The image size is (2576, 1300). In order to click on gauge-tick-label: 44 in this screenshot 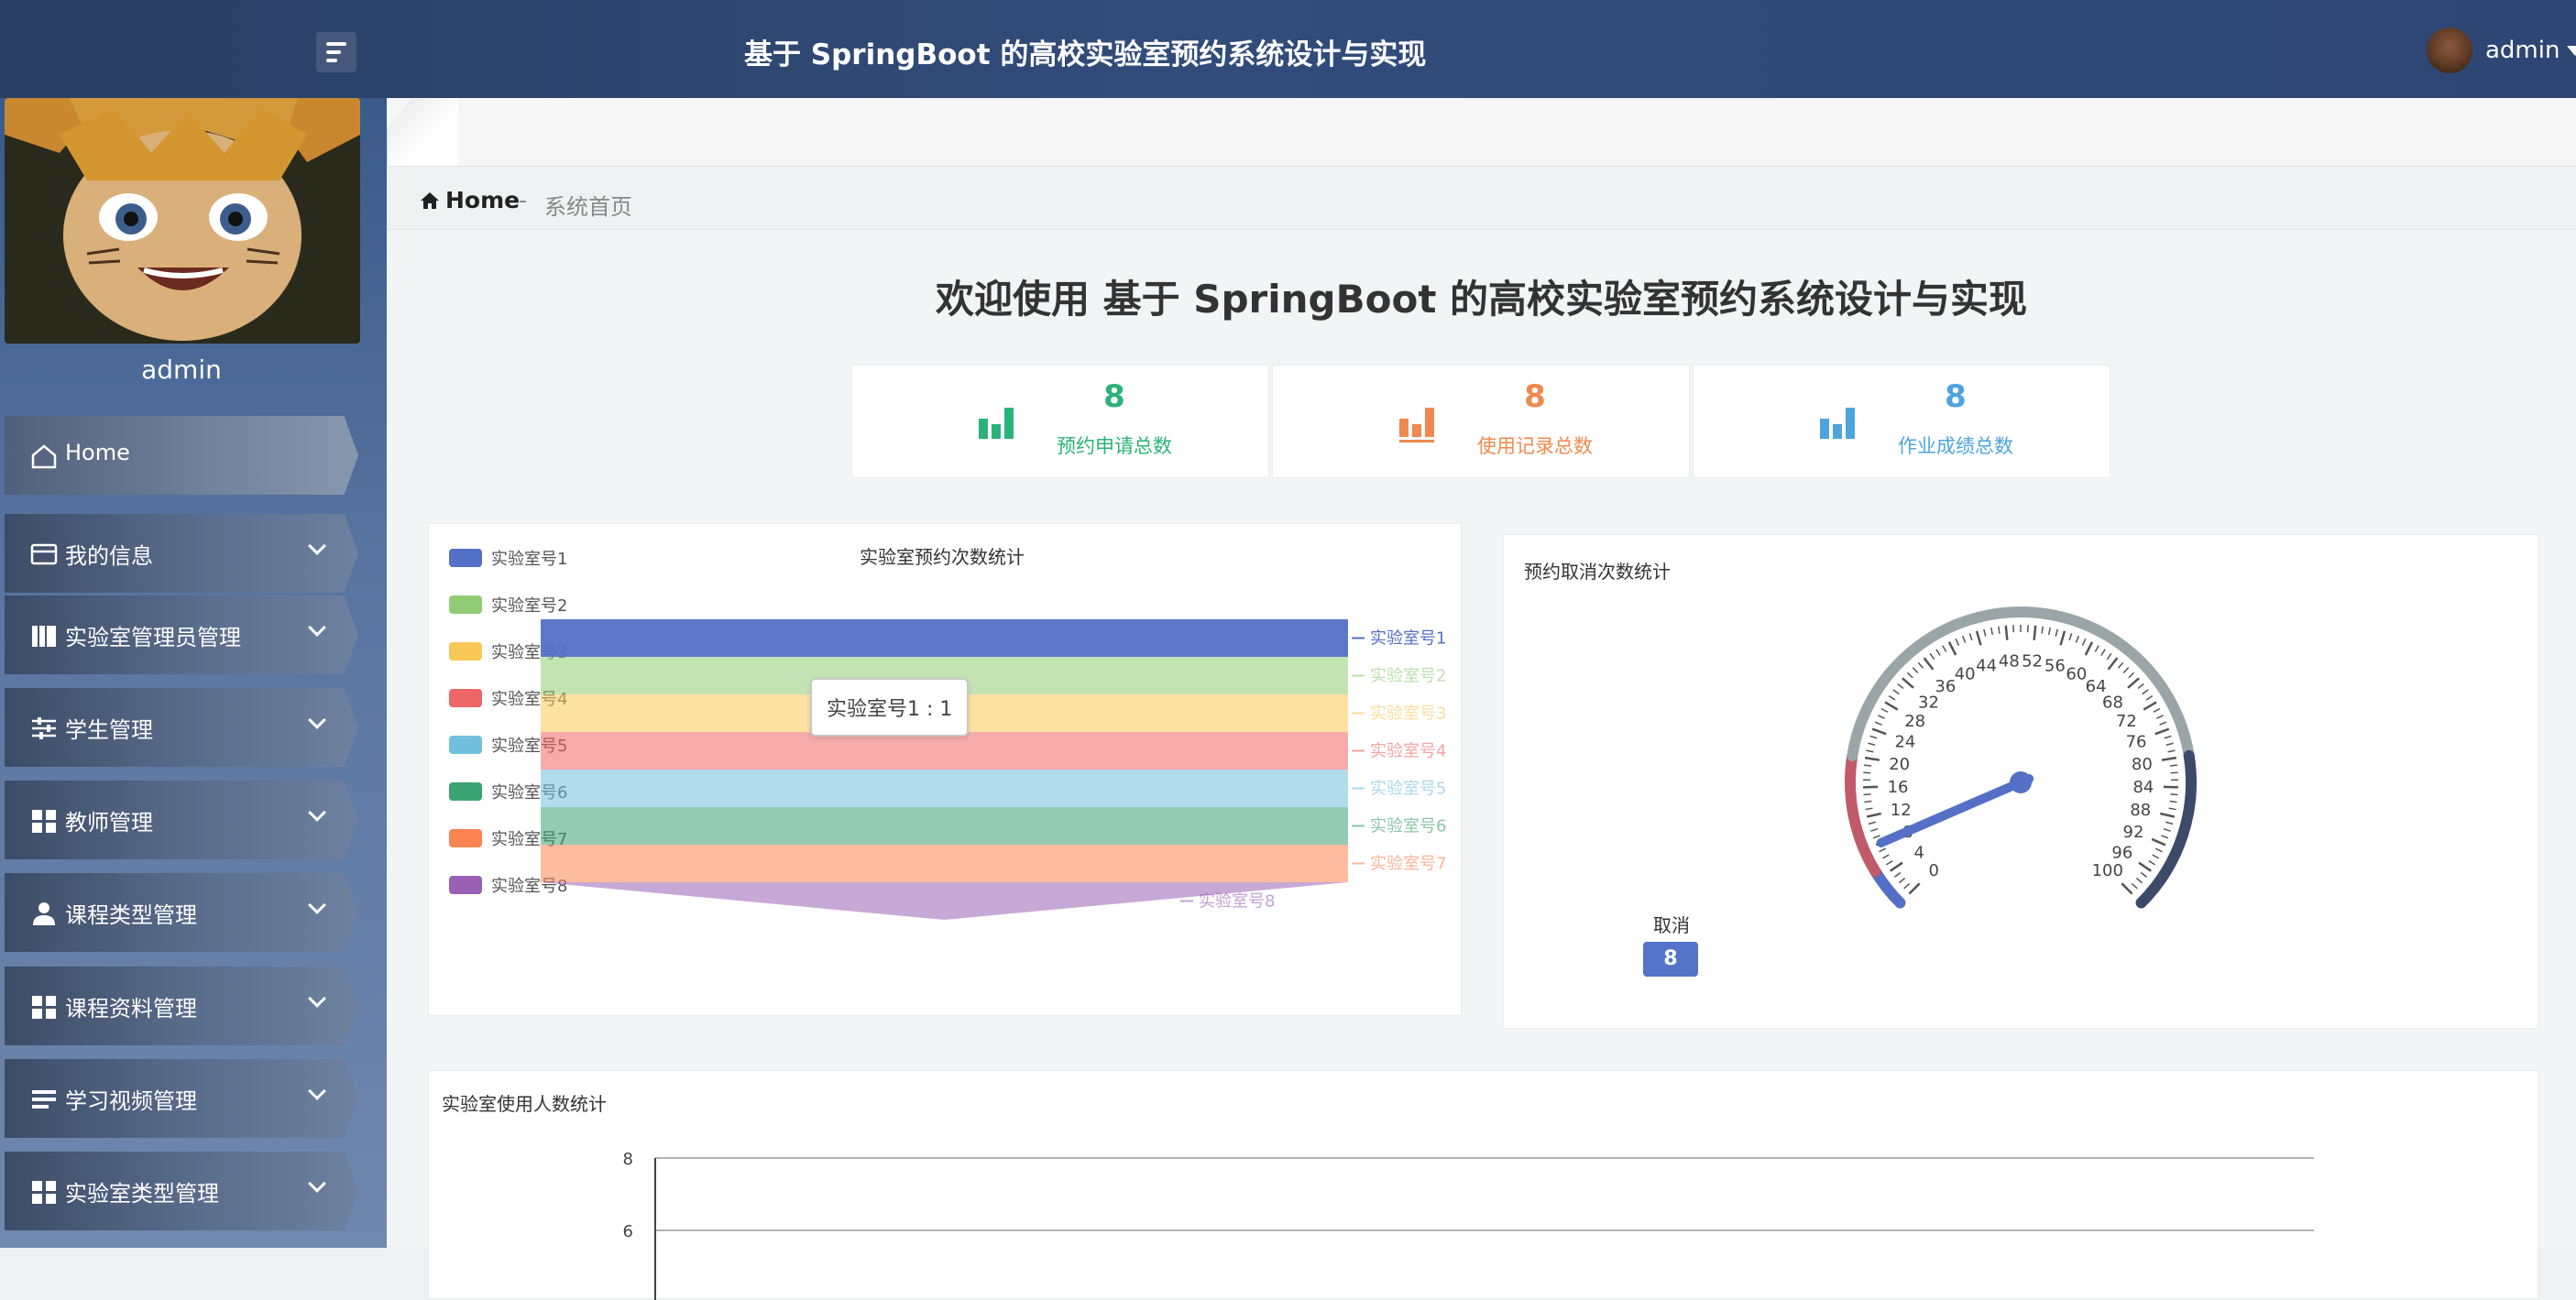, I will do `click(1987, 665)`.